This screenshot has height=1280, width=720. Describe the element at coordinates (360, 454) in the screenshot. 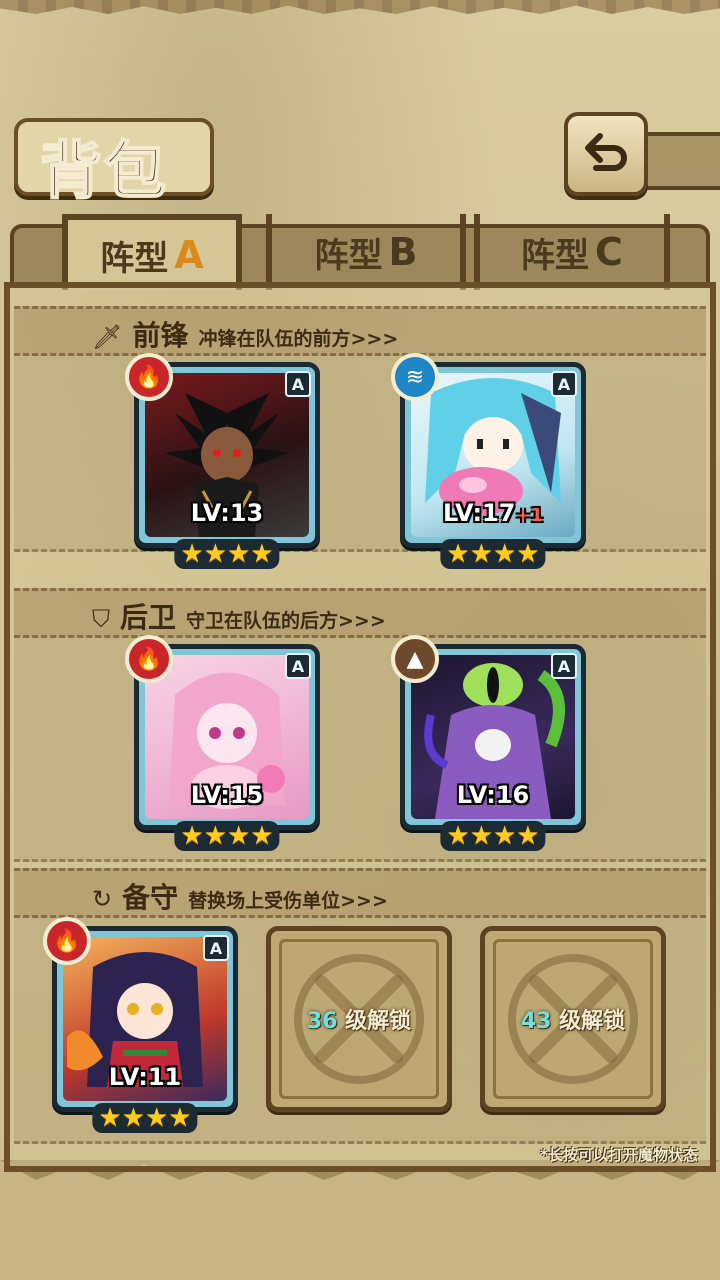

I see `front-row` at that location.